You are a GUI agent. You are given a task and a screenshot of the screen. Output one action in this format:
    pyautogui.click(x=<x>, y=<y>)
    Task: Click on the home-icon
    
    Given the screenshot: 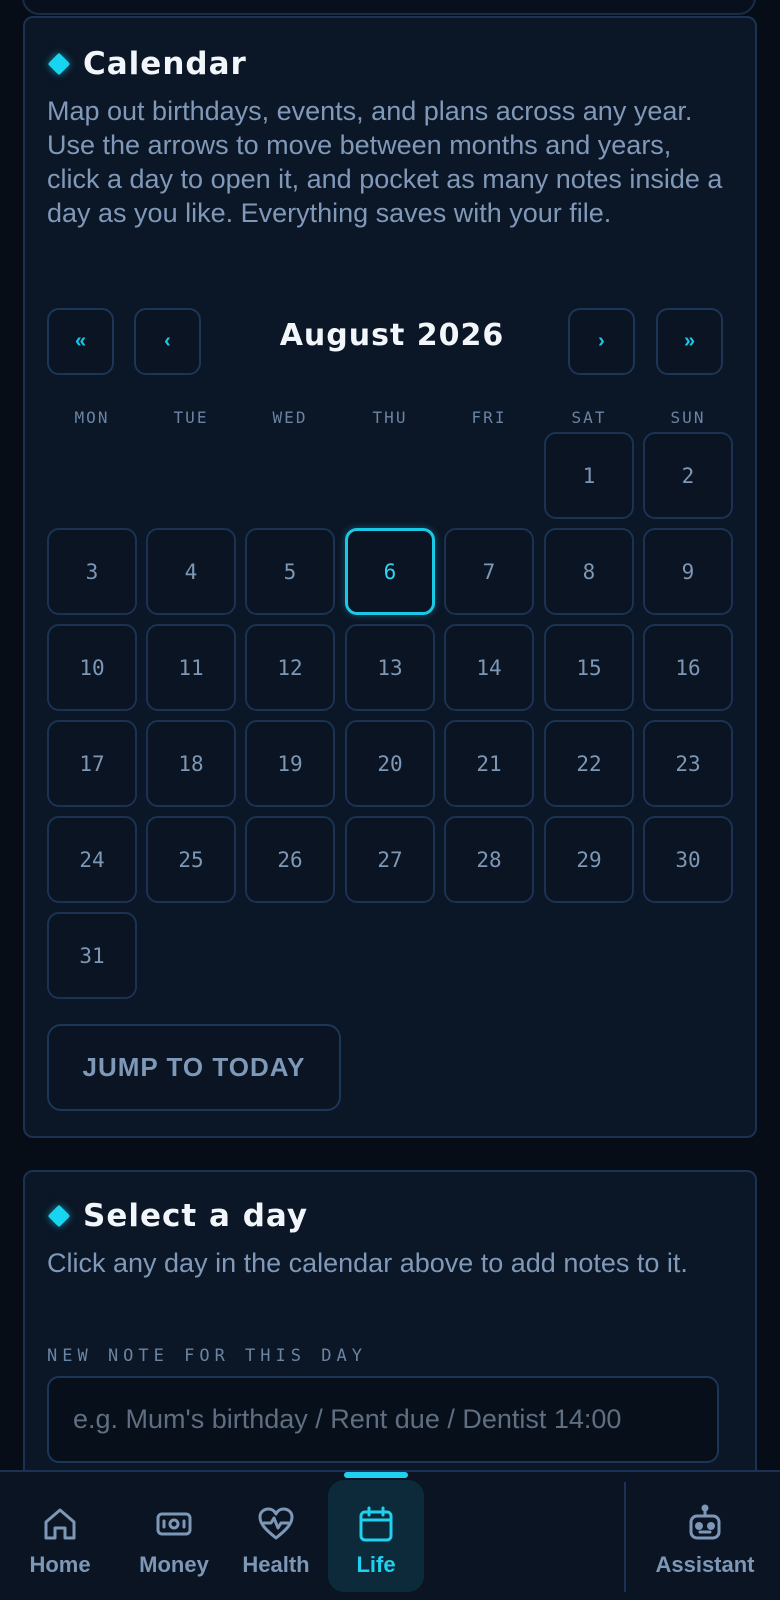 What is the action you would take?
    pyautogui.click(x=60, y=1524)
    